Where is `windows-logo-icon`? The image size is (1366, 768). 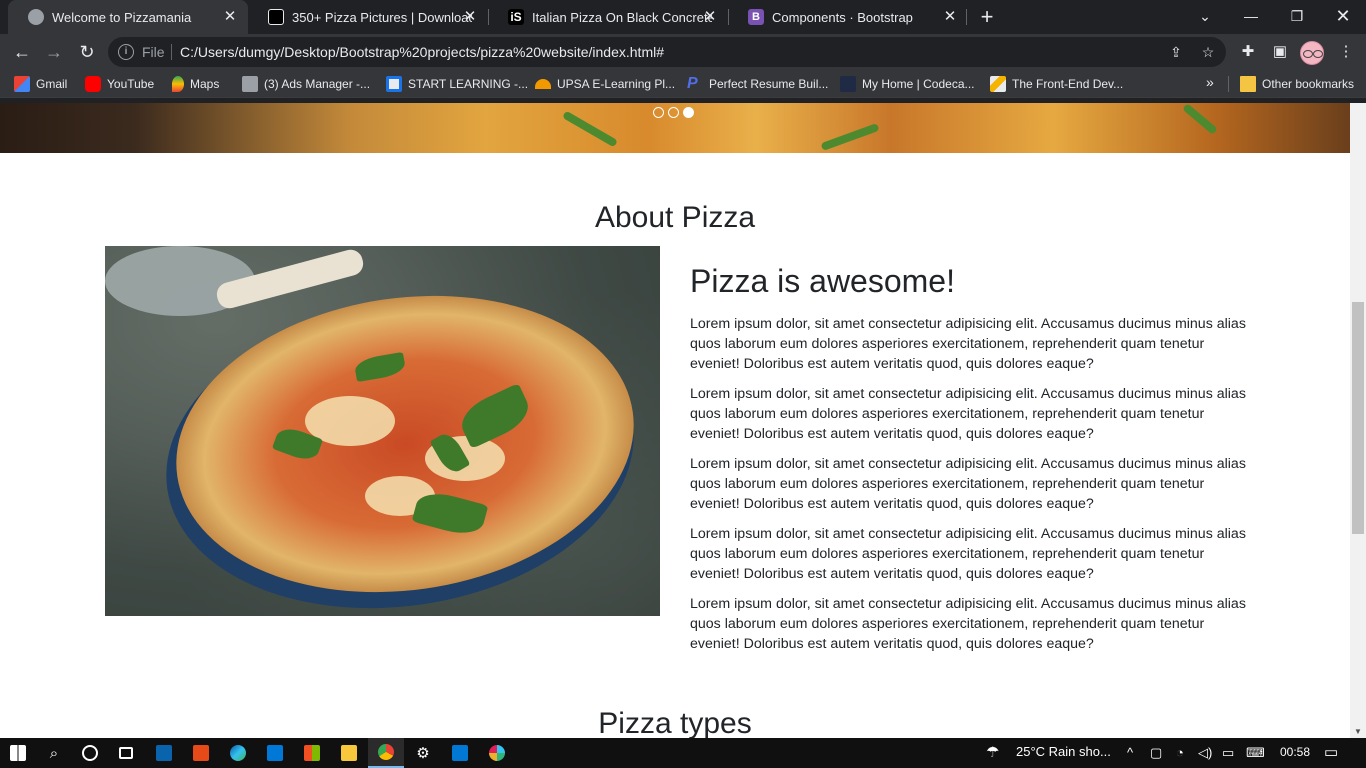 windows-logo-icon is located at coordinates (18, 753).